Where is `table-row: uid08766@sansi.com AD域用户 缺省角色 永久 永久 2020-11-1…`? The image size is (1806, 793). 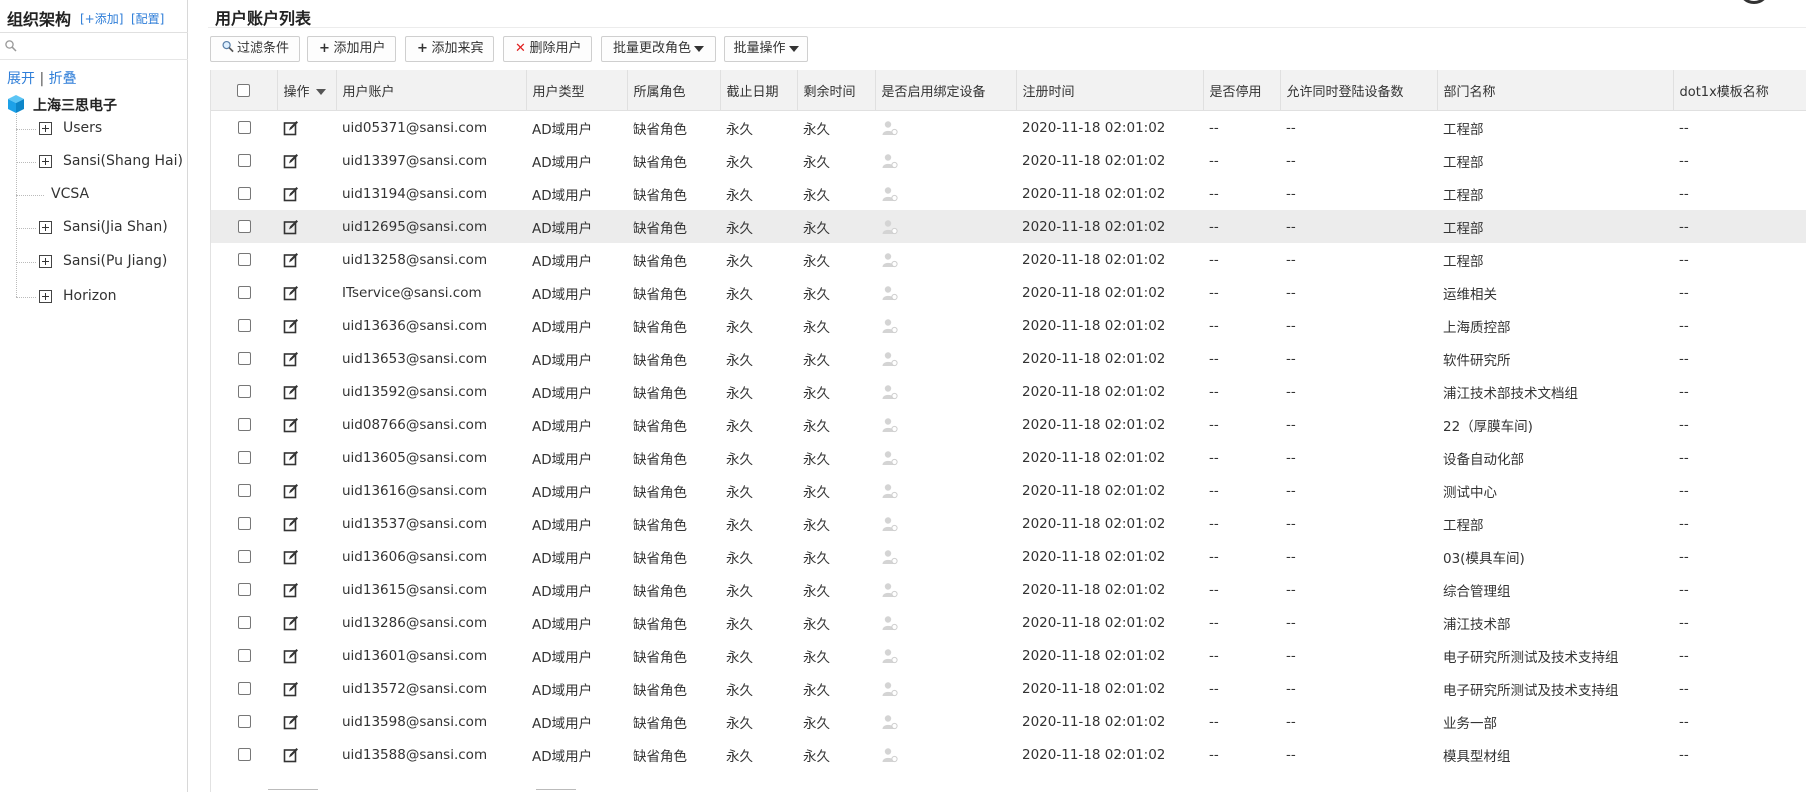
table-row: uid08766@sansi.com AD域用户 缺省角色 永久 永久 2020-11-1… is located at coordinates (1008, 424).